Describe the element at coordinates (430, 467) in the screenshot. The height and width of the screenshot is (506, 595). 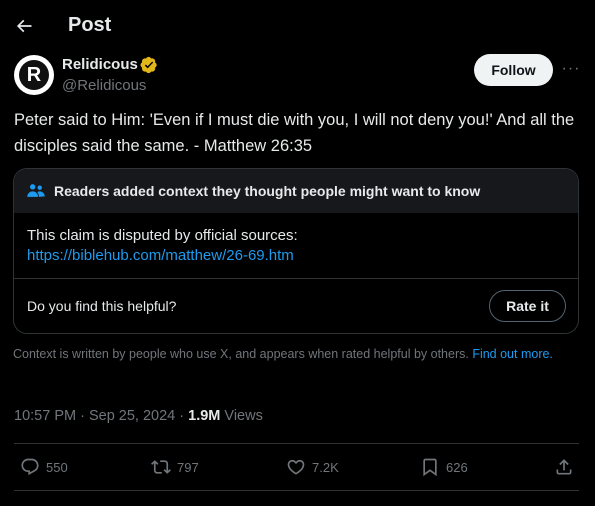
I see `bookmark-icon` at that location.